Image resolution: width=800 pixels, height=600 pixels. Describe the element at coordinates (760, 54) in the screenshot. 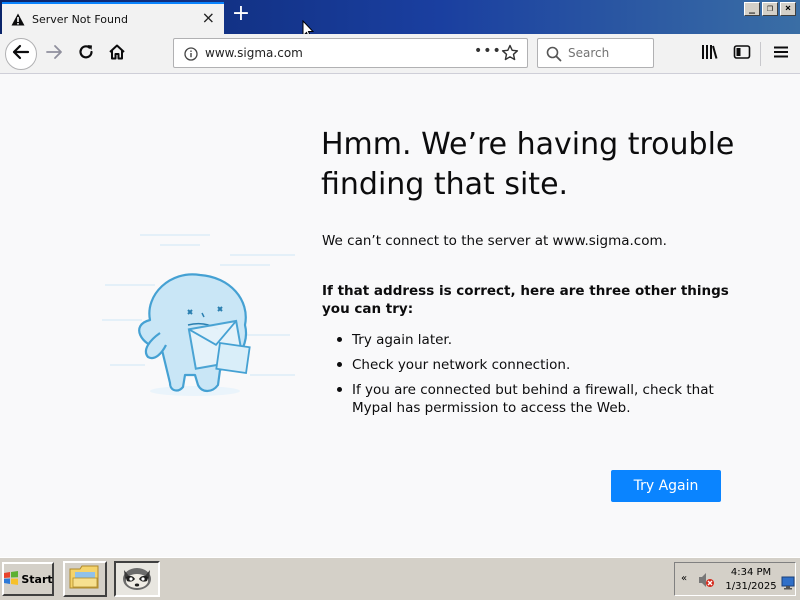

I see `toolbar-divider` at that location.